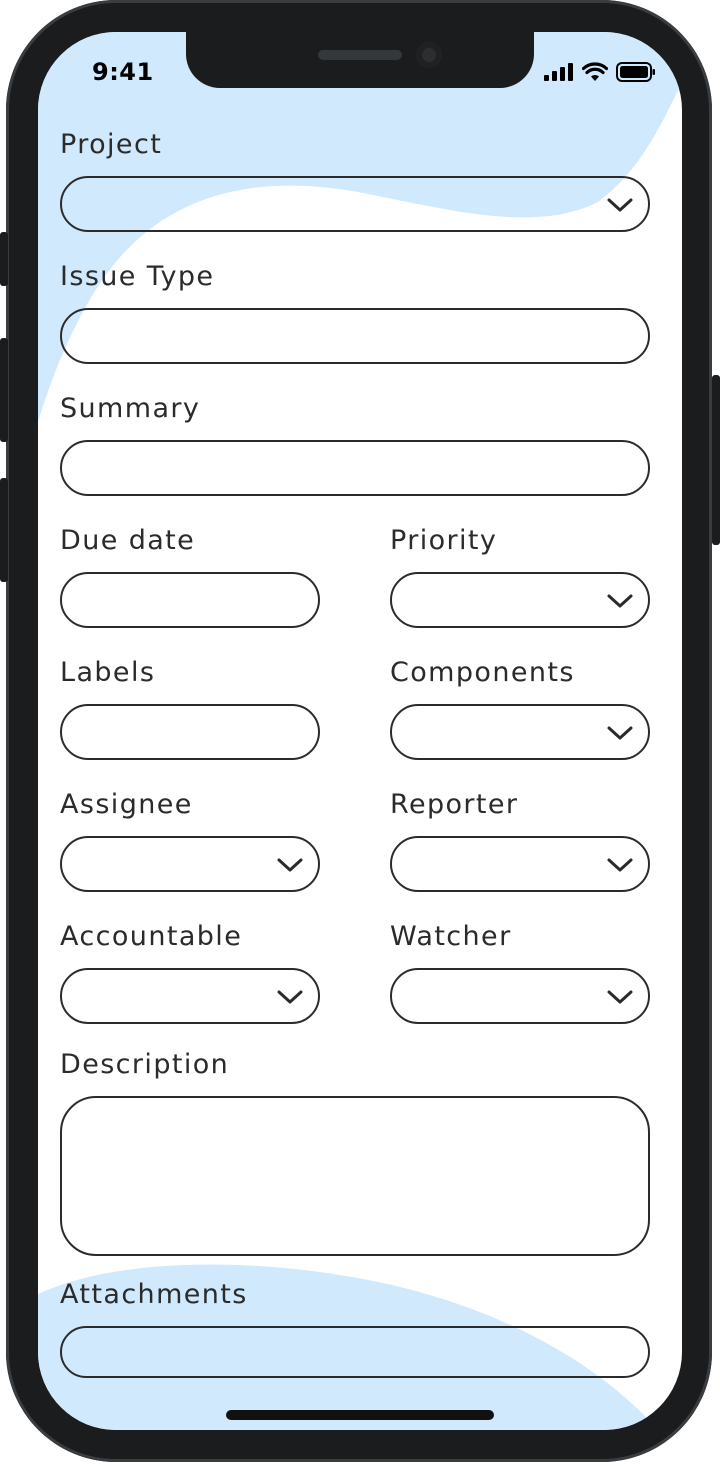  Describe the element at coordinates (126, 804) in the screenshot. I see `assignee-label: Assignee` at that location.